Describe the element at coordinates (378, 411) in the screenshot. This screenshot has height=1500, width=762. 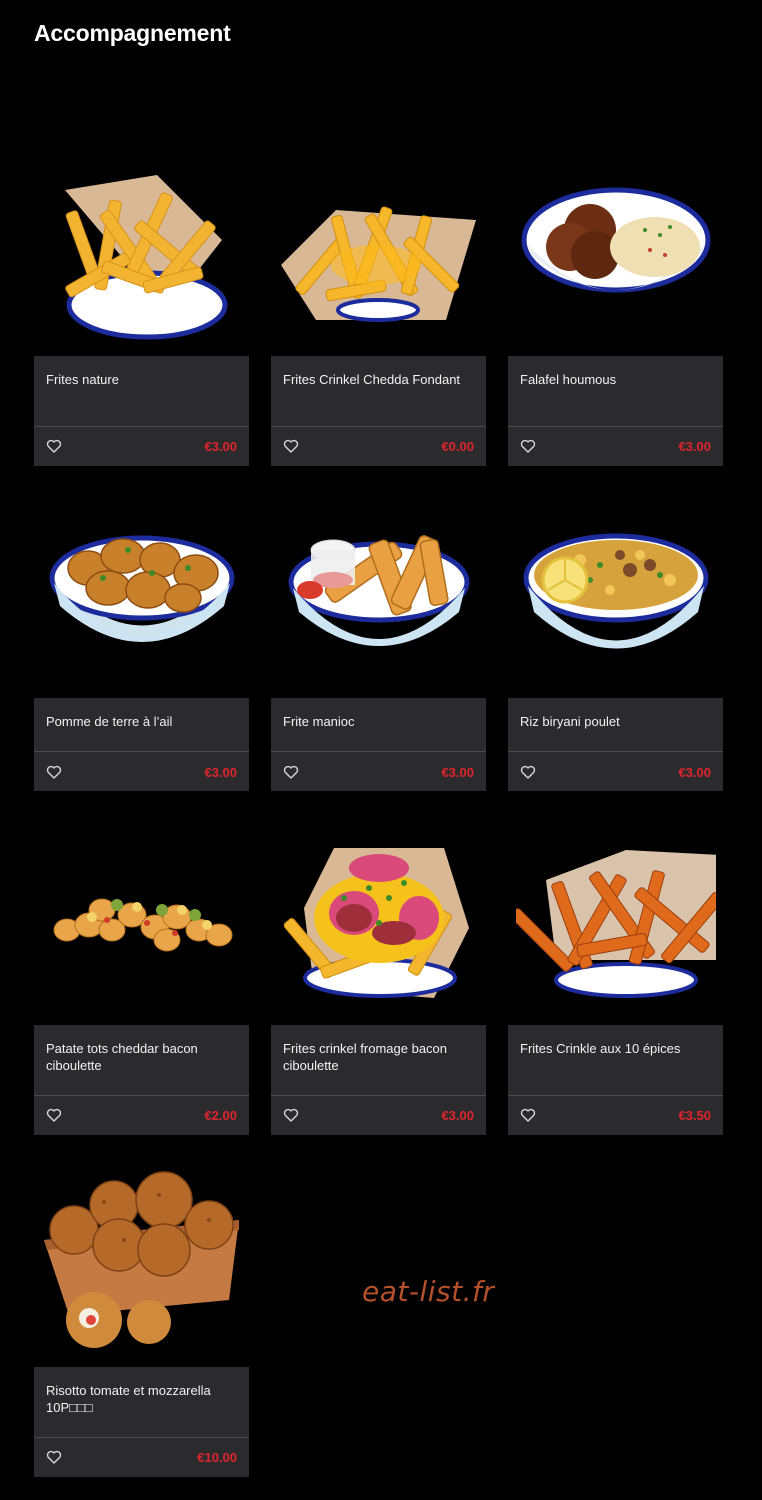
I see `menu-item-details: Frites Crinkel Chedda Fondant €0.00` at that location.